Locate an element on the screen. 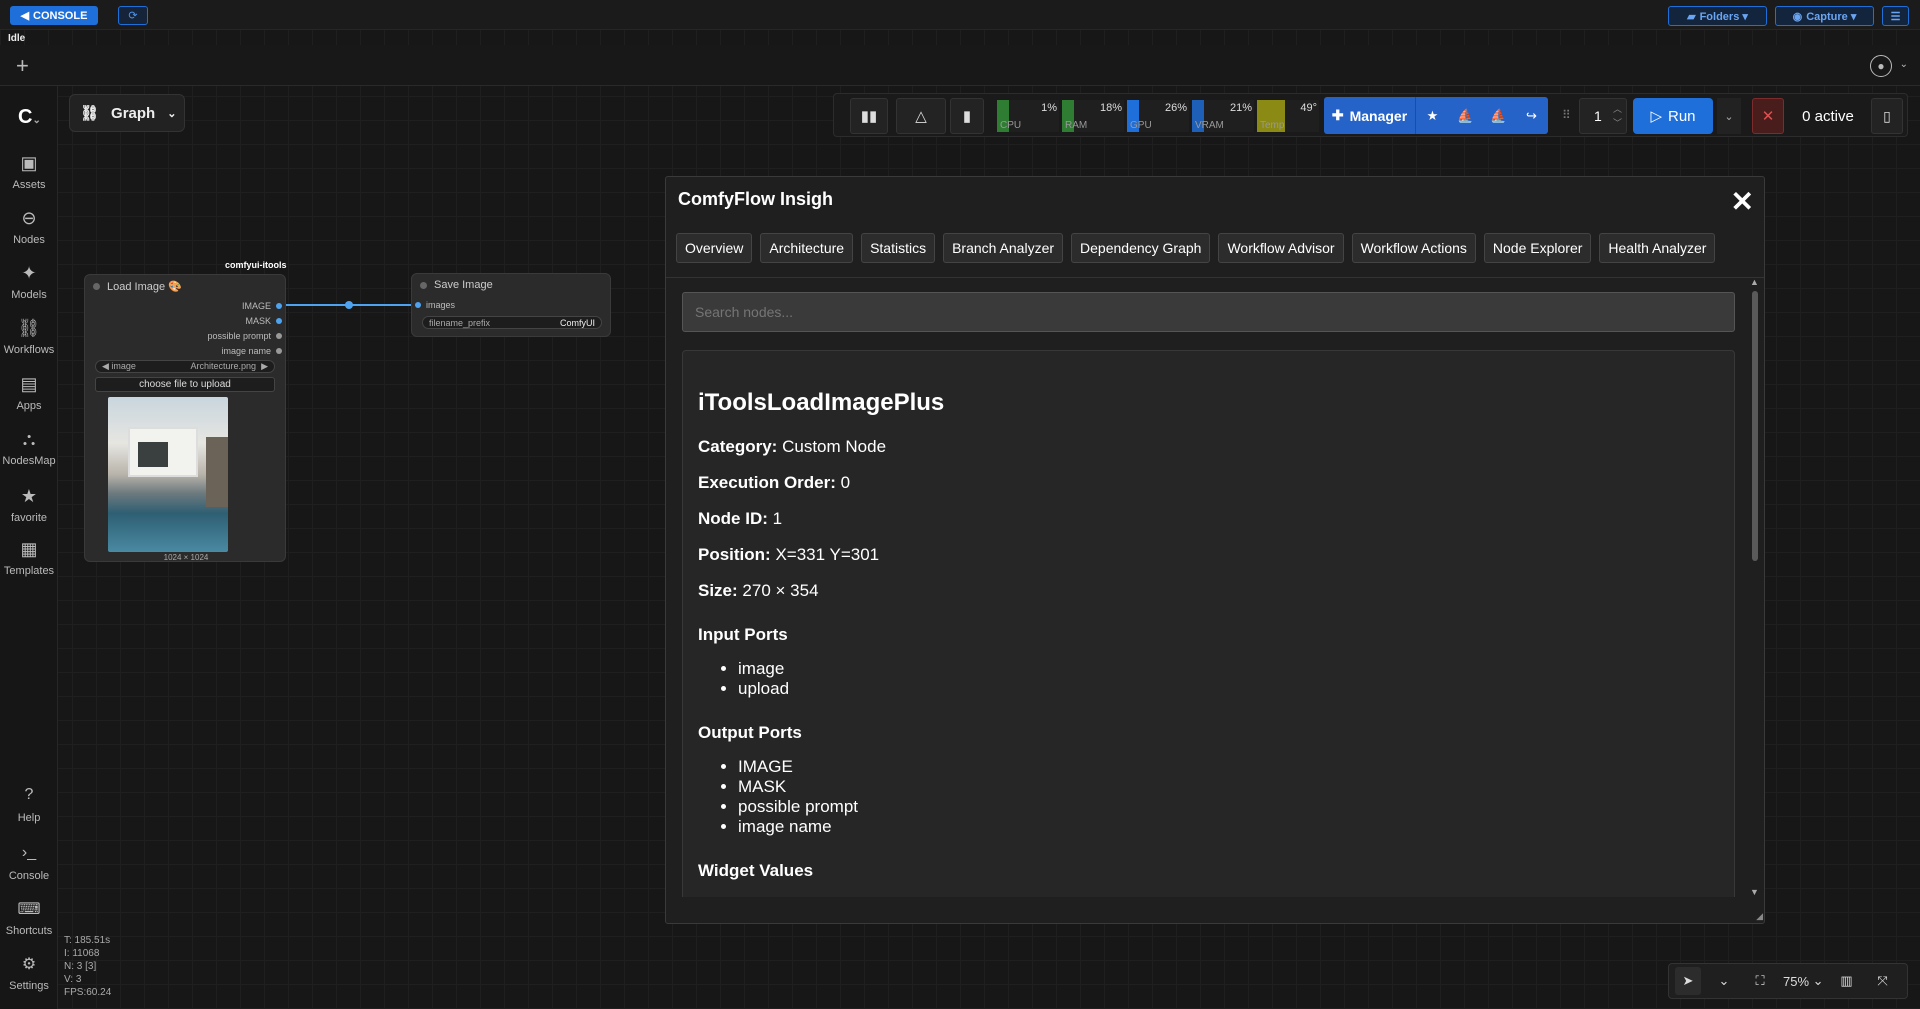 The image size is (1920, 1009). tab-overview: Overview is located at coordinates (714, 248).